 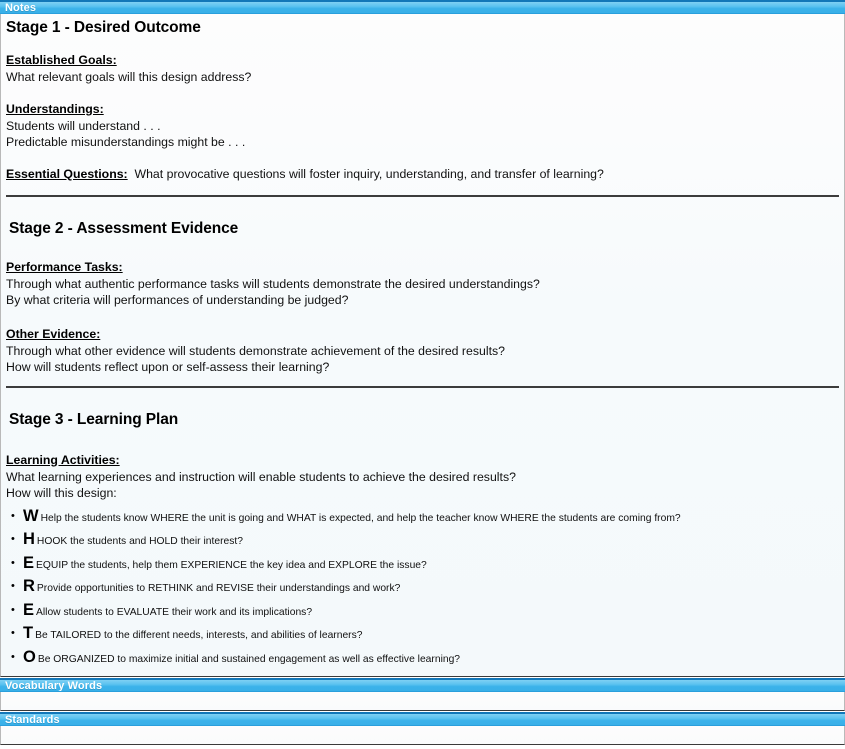 I want to click on vocabulary-words-section-header: Vocabulary Words, so click(x=422, y=685).